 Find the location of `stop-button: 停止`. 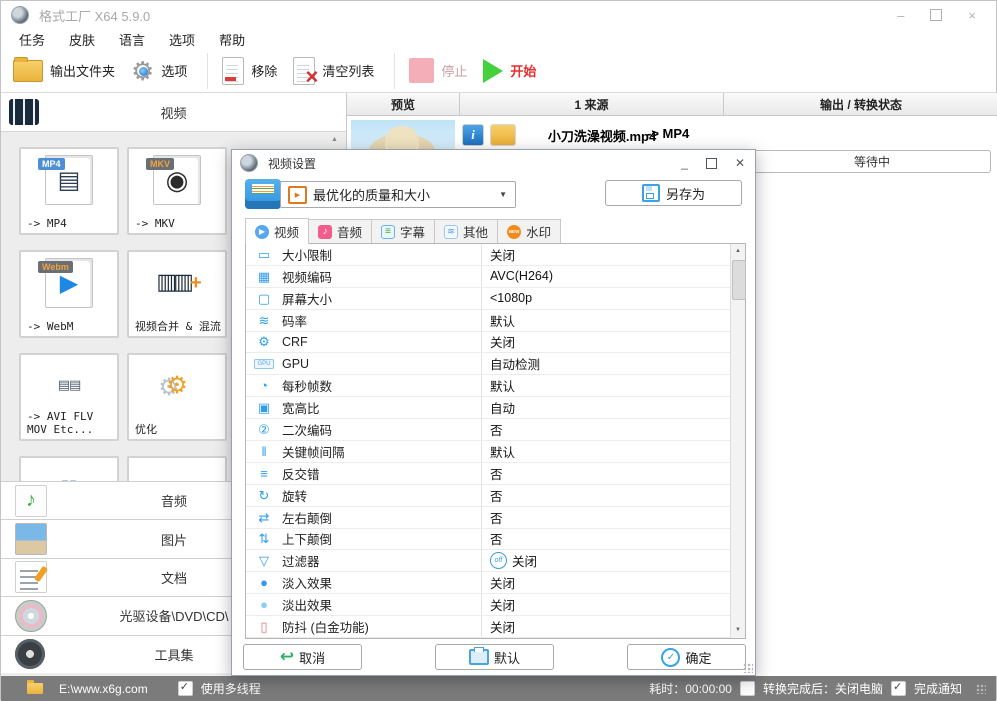

stop-button: 停止 is located at coordinates (438, 70).